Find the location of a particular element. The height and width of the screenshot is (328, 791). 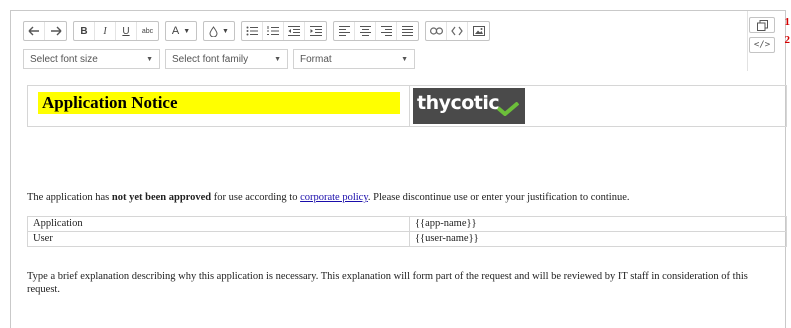

image-button is located at coordinates (478, 31).